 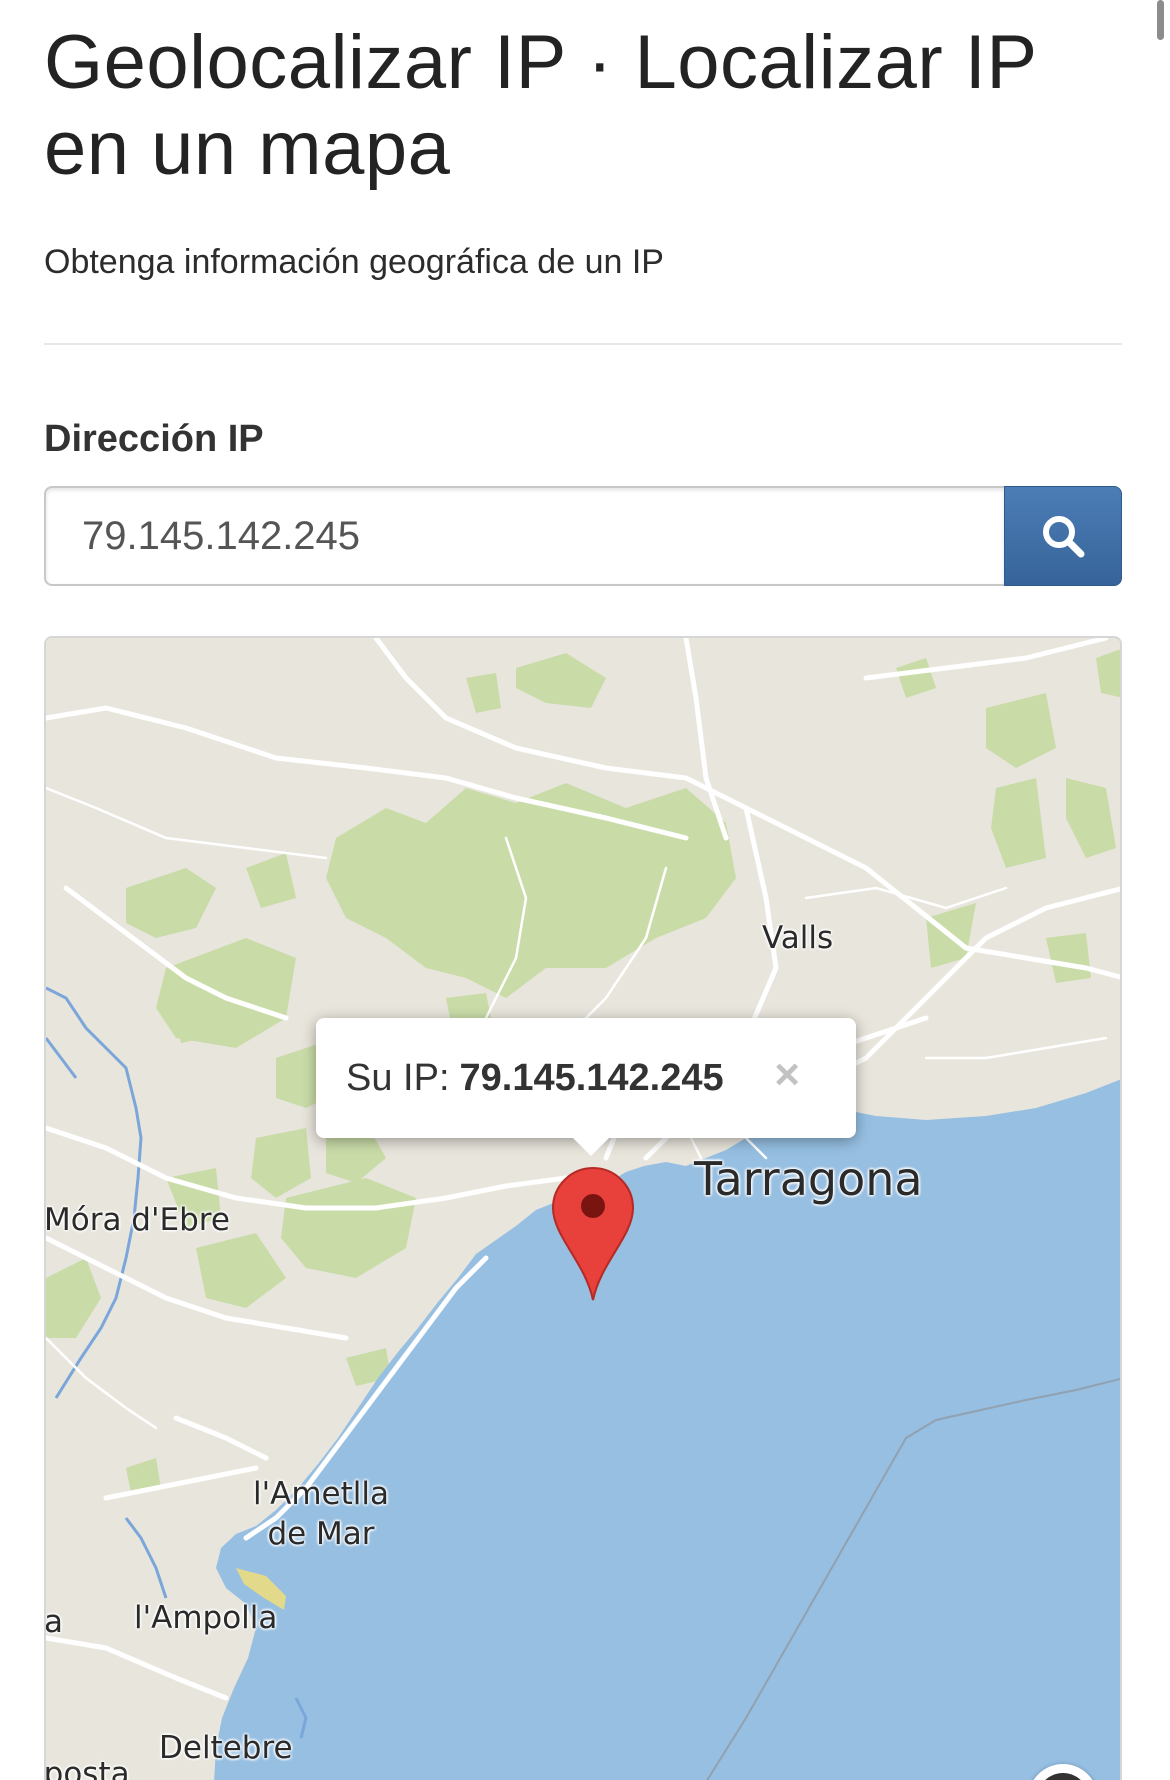 What do you see at coordinates (808, 1179) in the screenshot?
I see `place-label-tarragona: Tarragona` at bounding box center [808, 1179].